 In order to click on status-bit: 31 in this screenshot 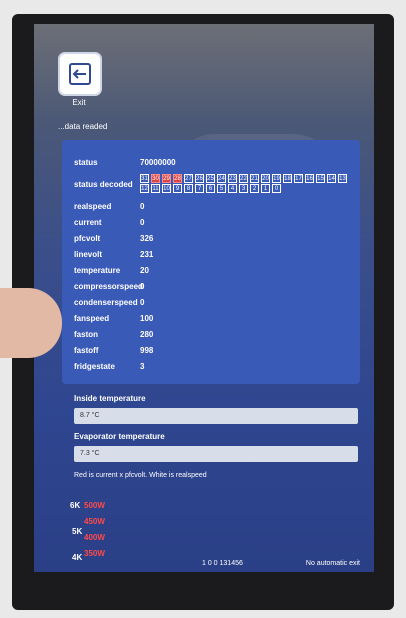, I will do `click(144, 178)`.